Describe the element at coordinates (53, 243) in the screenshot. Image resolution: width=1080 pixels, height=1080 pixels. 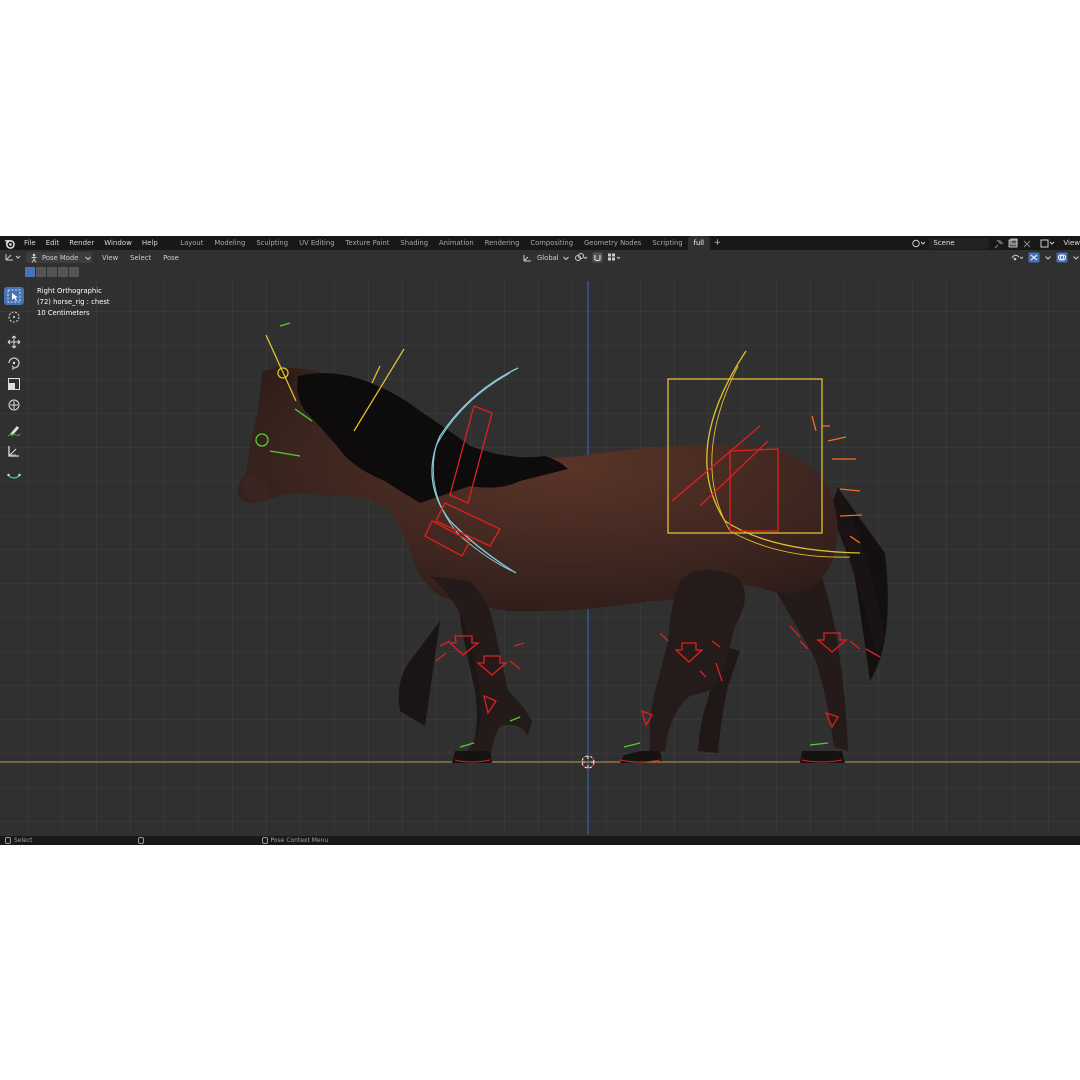
I see `menu-edit: Edit` at that location.